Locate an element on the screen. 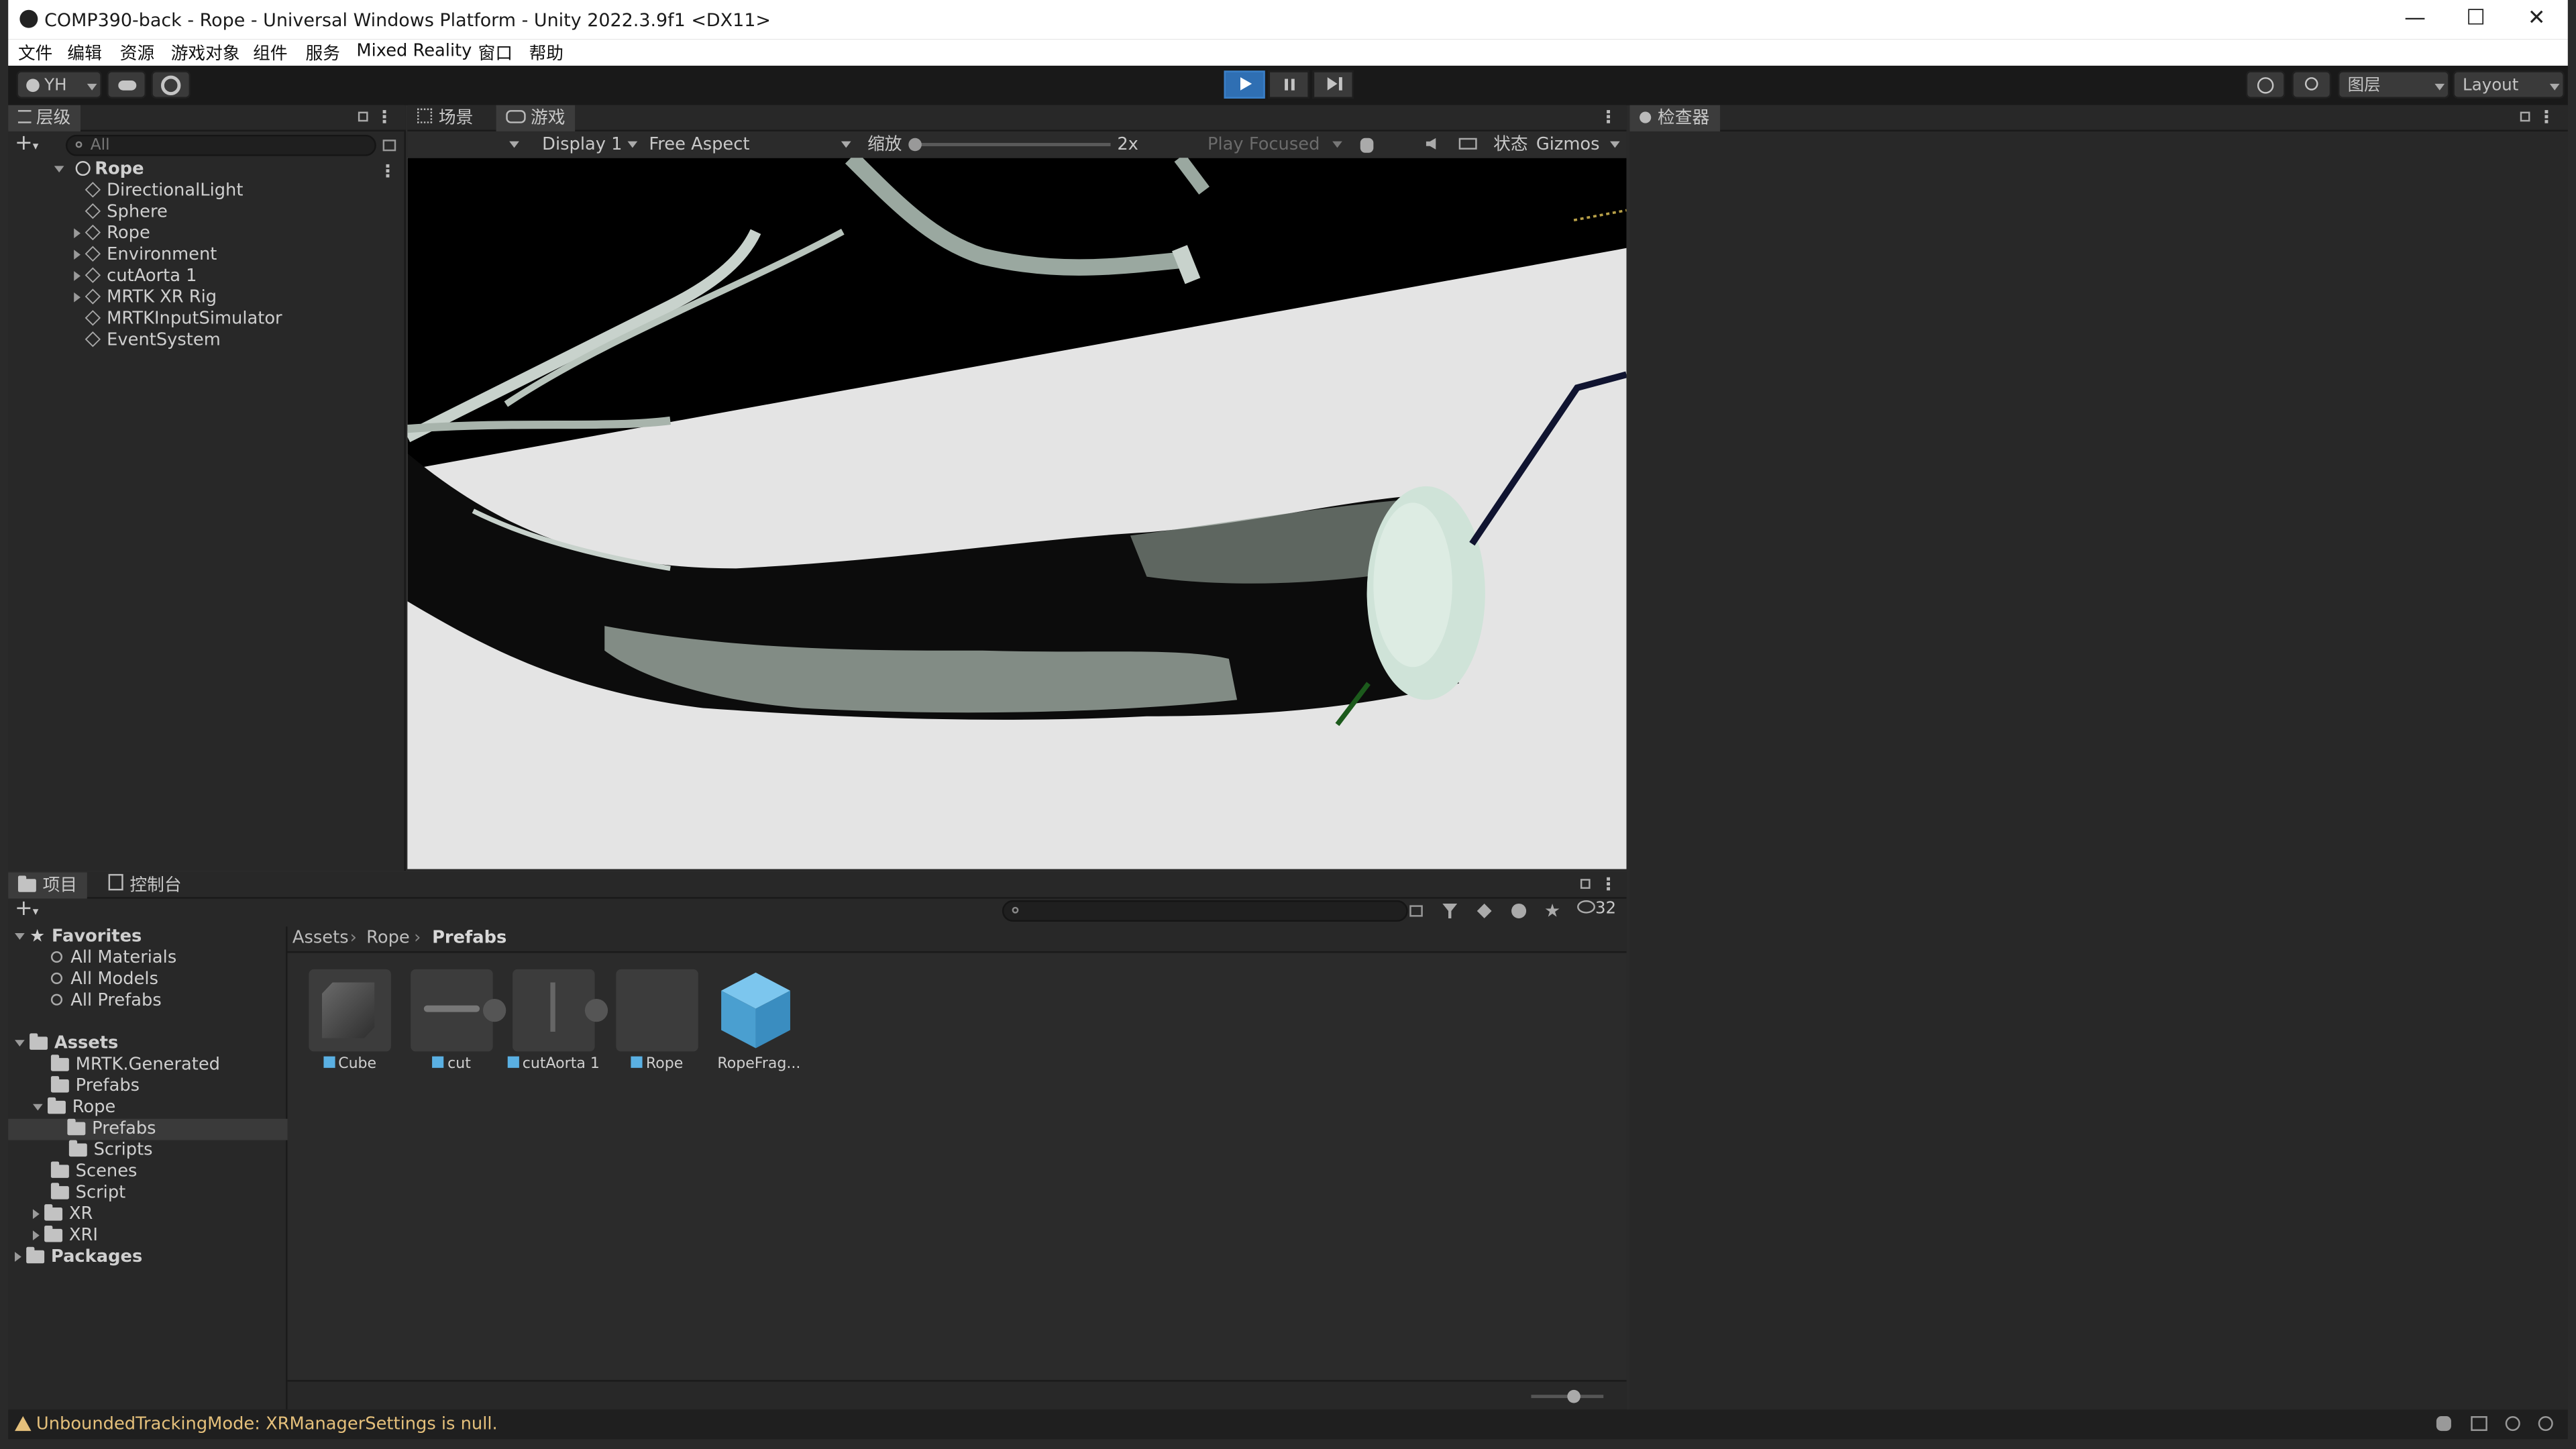 The image size is (2576, 1449). breadcrumb-rope: Rope is located at coordinates (388, 938).